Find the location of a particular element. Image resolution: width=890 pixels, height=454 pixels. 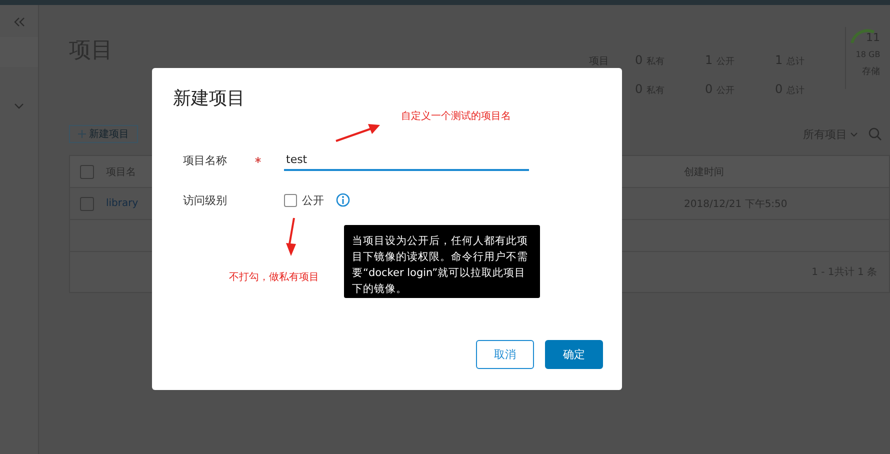

field-label: 项目名称 is located at coordinates (205, 160).